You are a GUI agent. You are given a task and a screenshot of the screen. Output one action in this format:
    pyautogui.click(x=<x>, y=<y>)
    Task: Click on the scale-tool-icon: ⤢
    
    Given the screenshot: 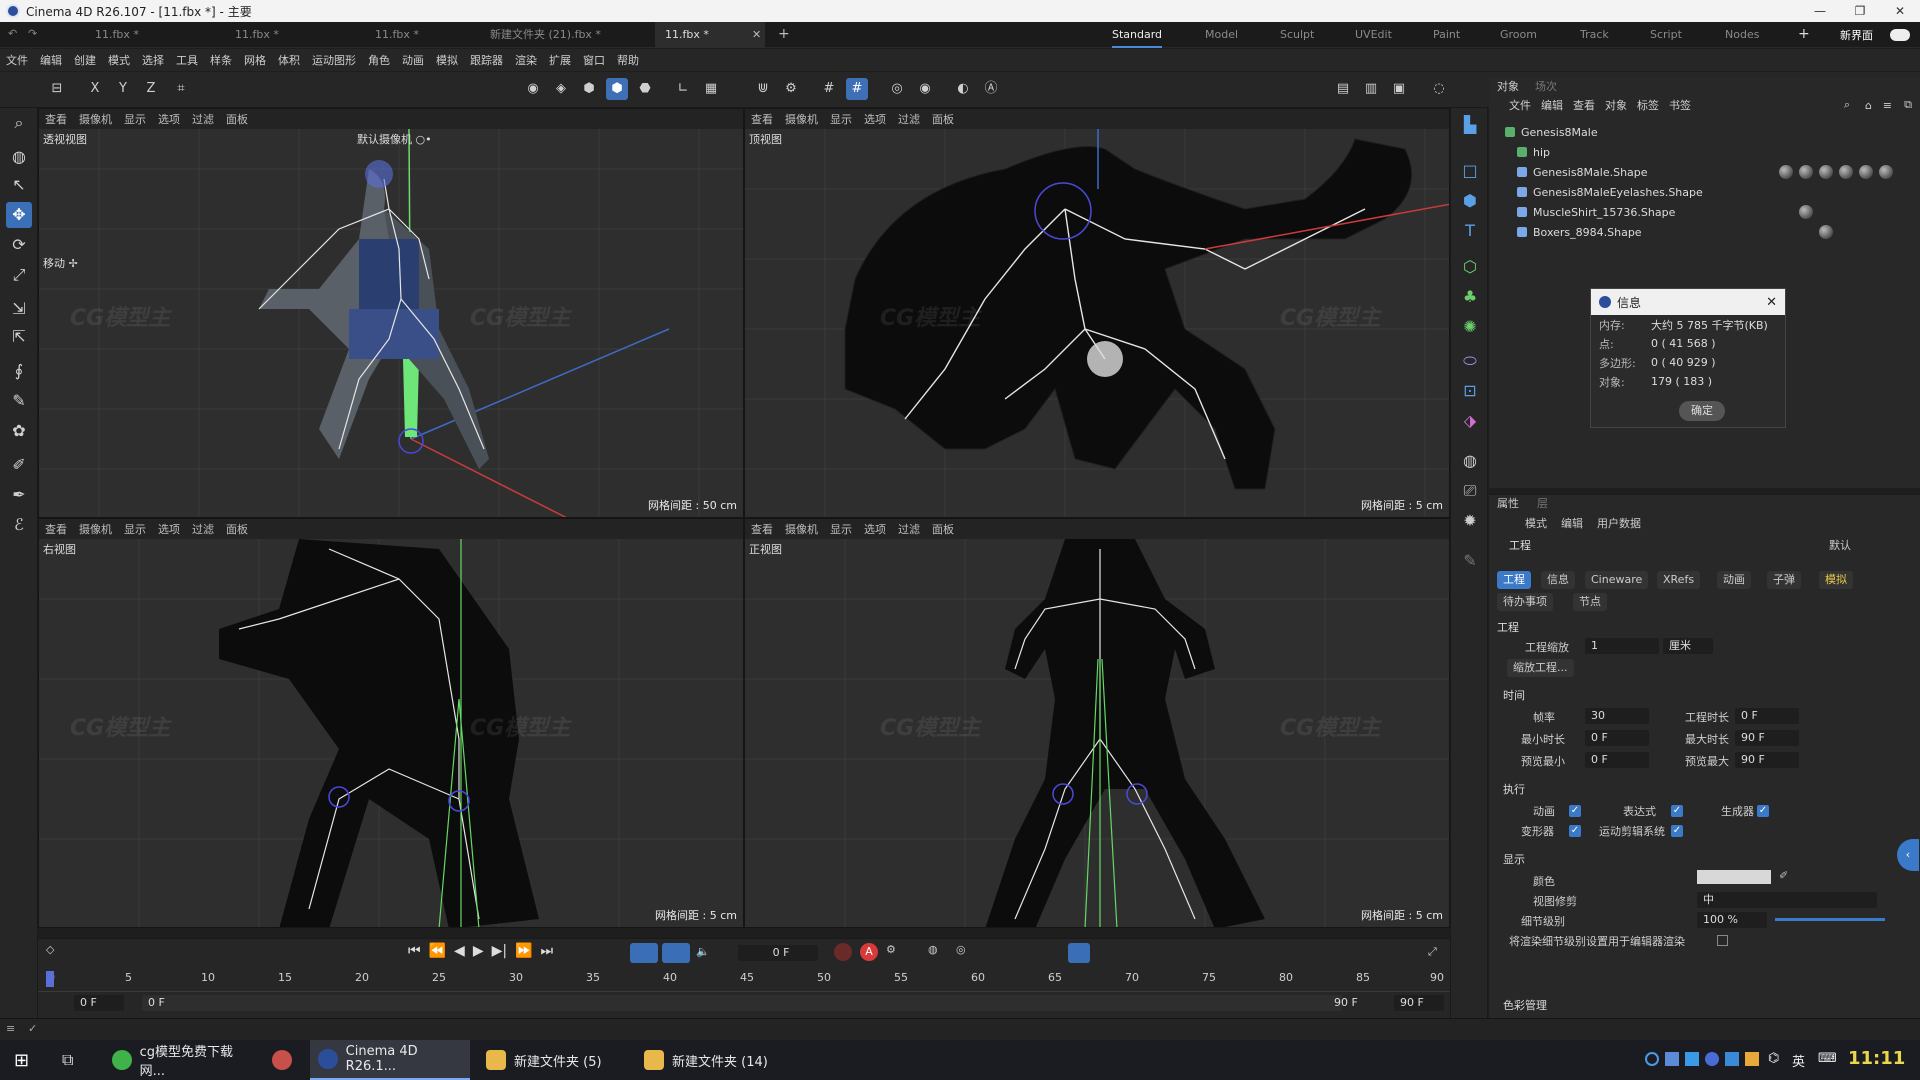 What is the action you would take?
    pyautogui.click(x=19, y=275)
    